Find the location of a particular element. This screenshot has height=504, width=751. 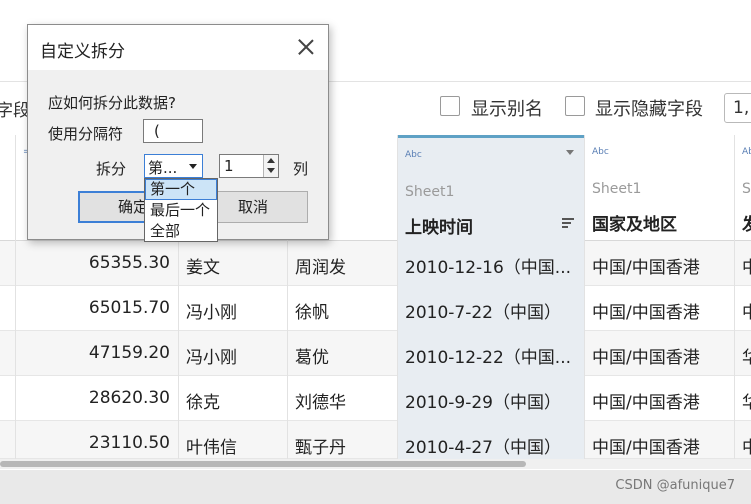

cell-value: 23110.50 is located at coordinates (129, 443).